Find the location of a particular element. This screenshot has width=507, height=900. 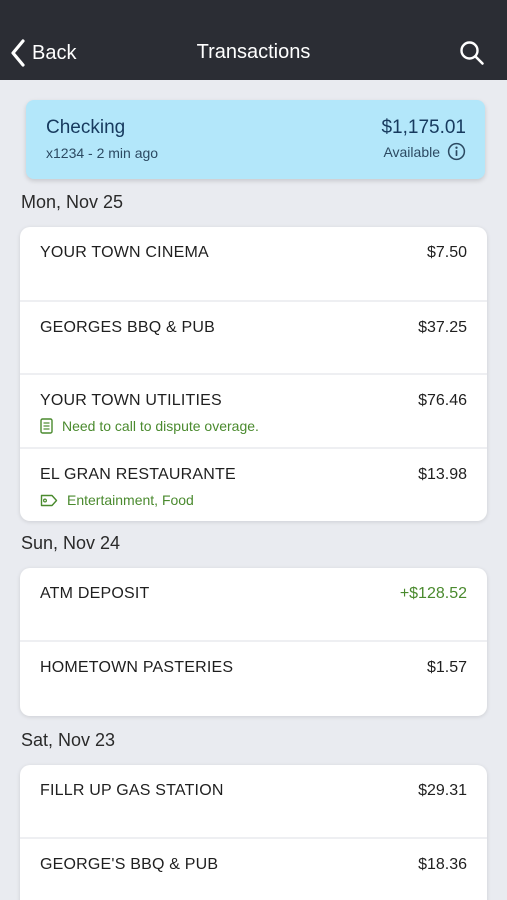

account-name: Checking is located at coordinates (86, 127).